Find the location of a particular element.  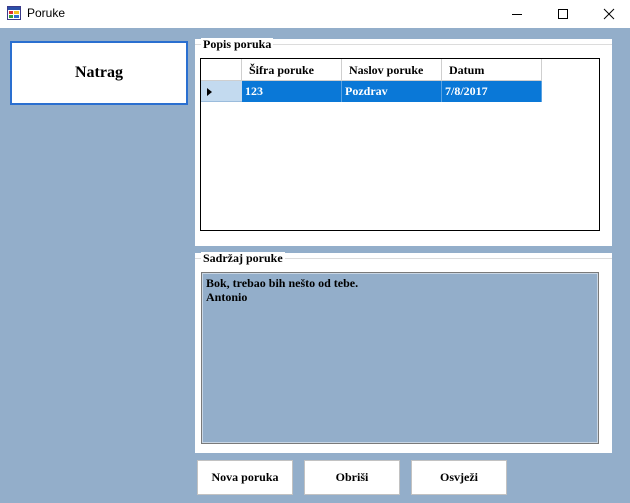

current-row-arrow-icon is located at coordinates (209, 92).